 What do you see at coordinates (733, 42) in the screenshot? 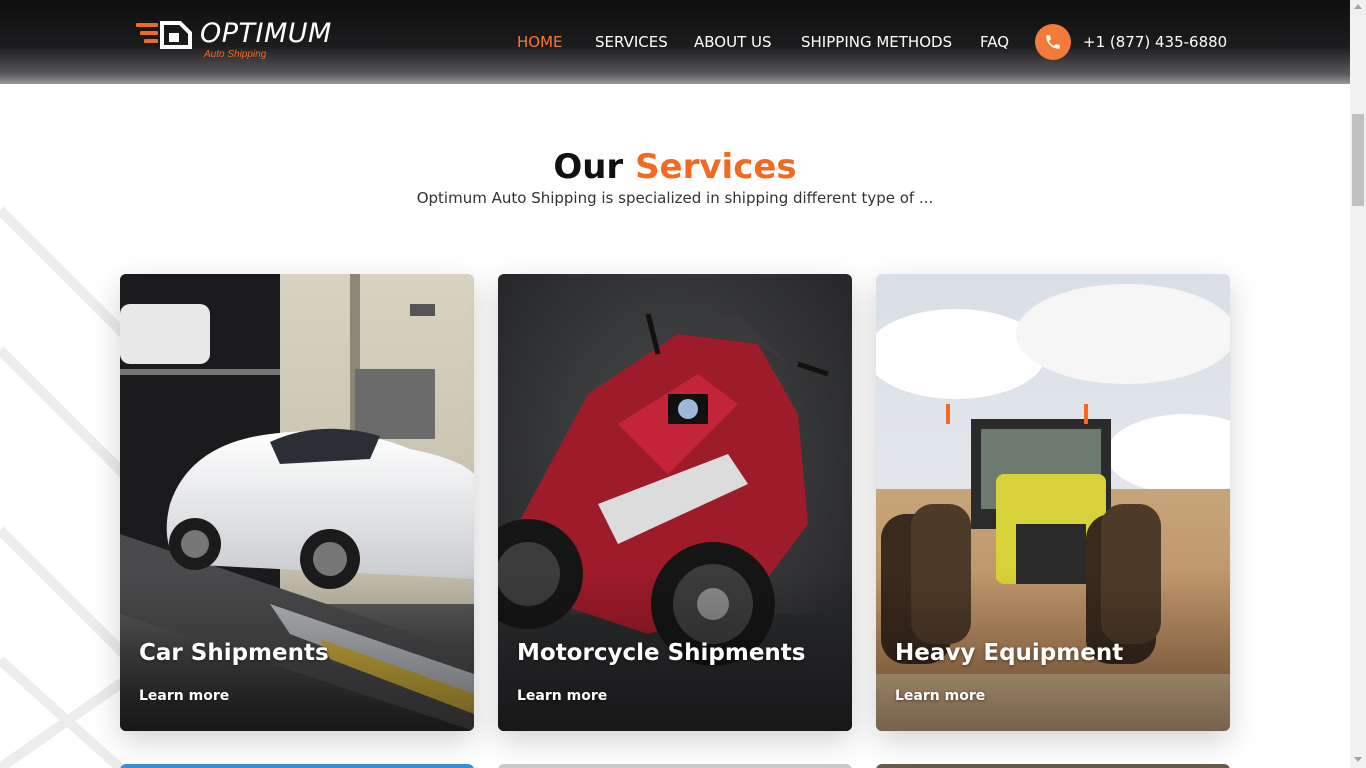
I see `nav-about-us: ABOUT US` at bounding box center [733, 42].